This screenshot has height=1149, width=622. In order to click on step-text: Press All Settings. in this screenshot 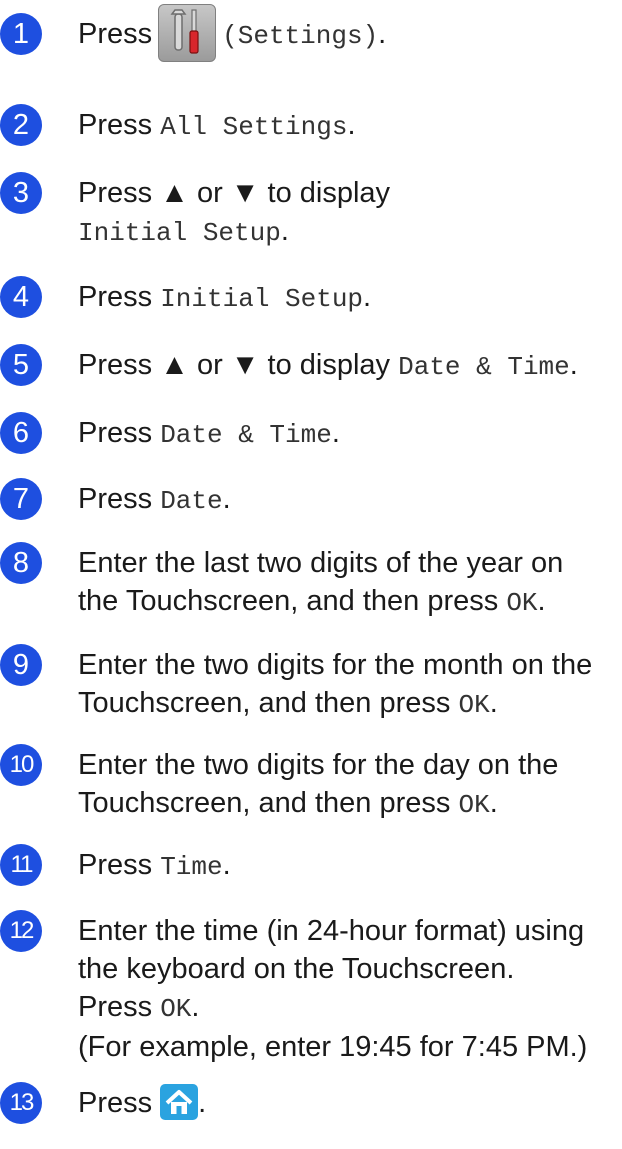, I will do `click(217, 125)`.